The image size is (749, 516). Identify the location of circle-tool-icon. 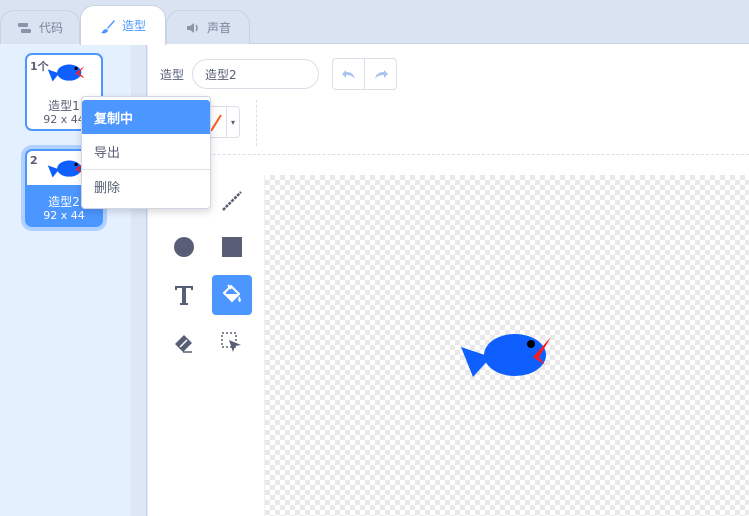
(184, 247).